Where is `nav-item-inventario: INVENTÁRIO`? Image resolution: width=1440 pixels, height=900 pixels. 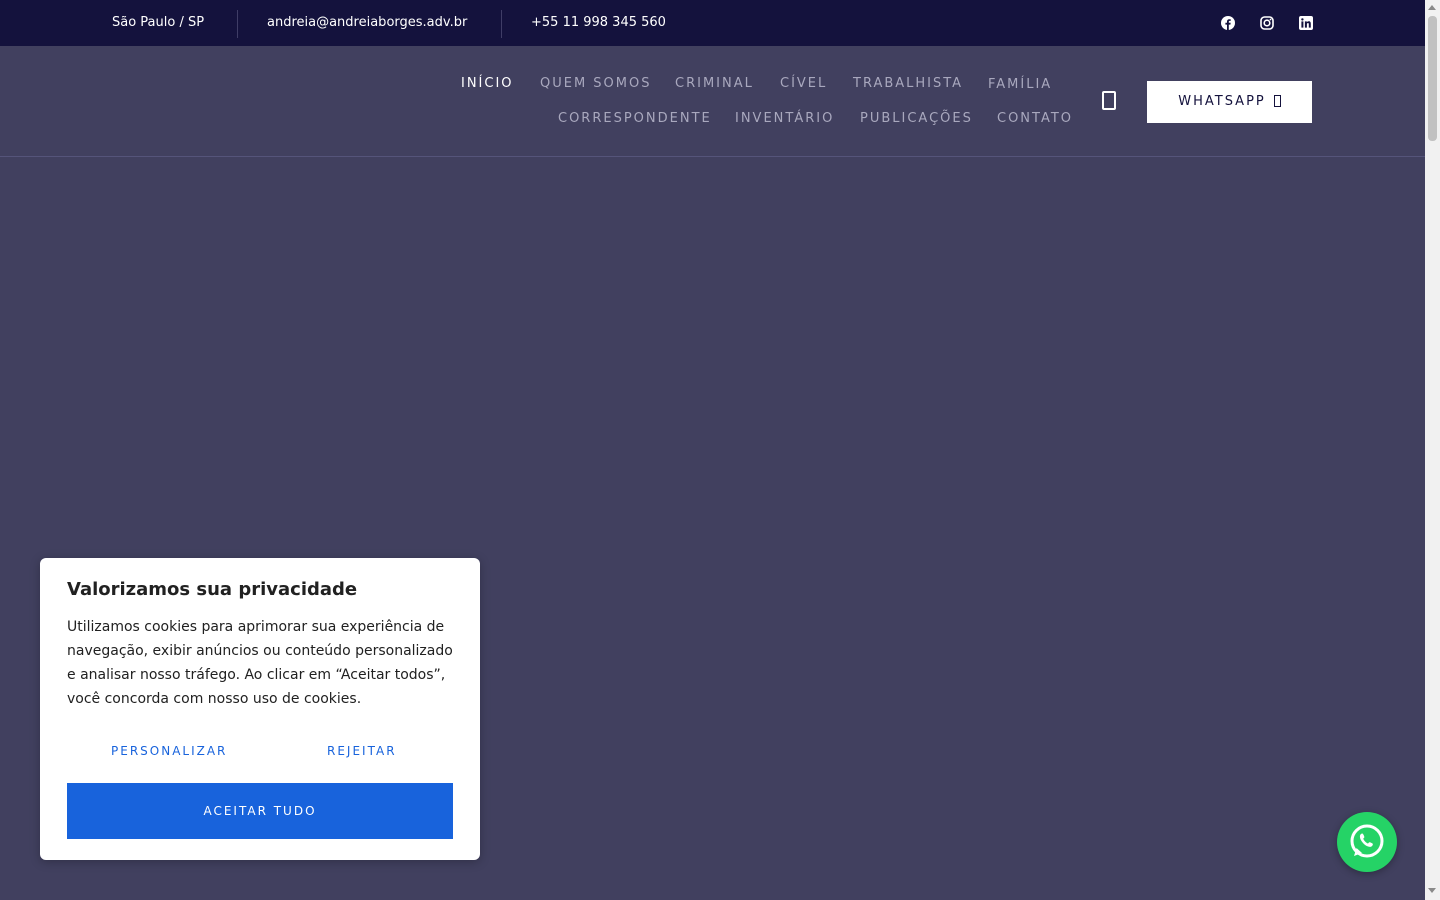 nav-item-inventario: INVENTÁRIO is located at coordinates (784, 119).